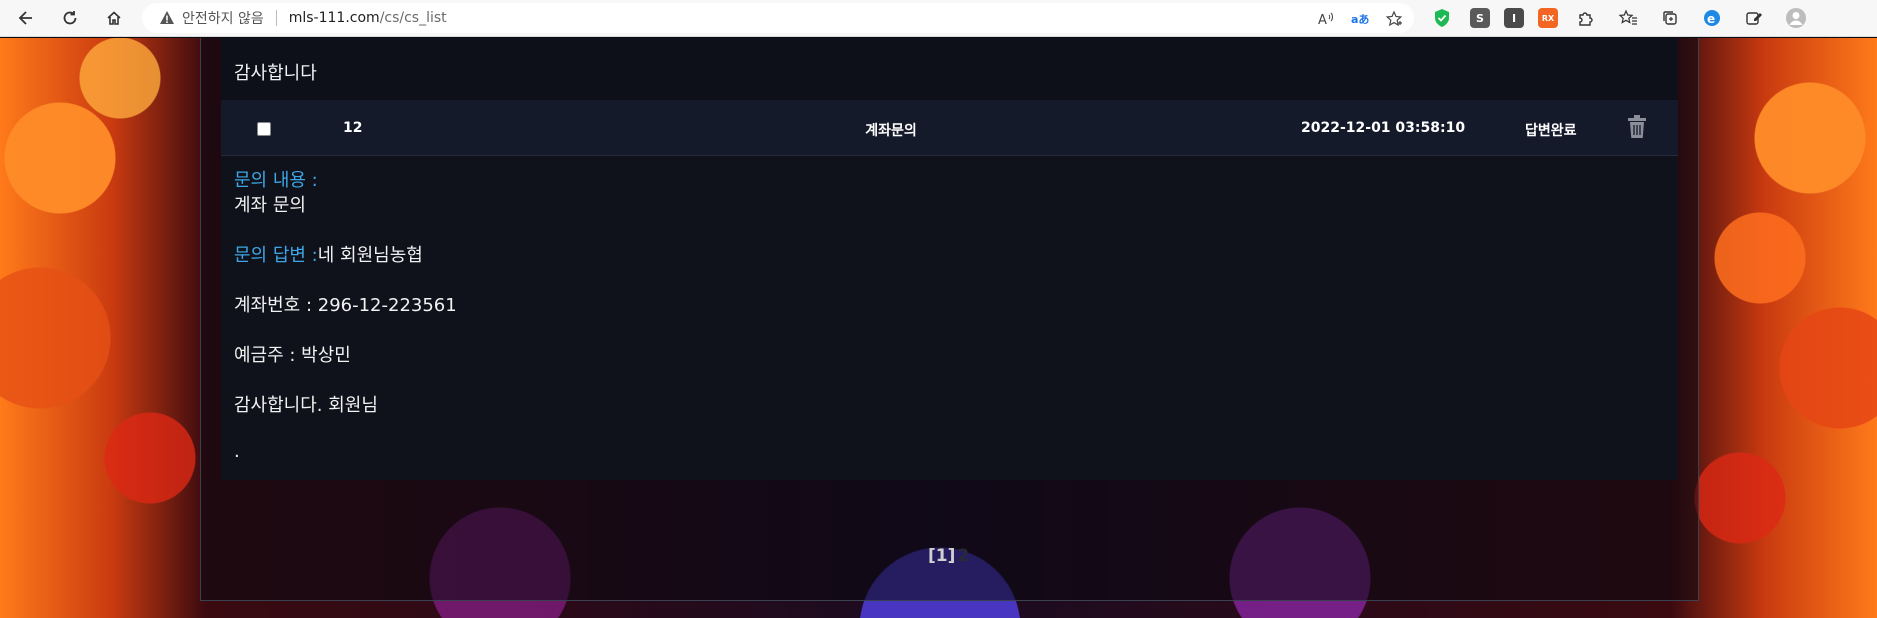 The image size is (1877, 618). Describe the element at coordinates (306, 405) in the screenshot. I see `thanks-line: 감사합니다. 회원님` at that location.